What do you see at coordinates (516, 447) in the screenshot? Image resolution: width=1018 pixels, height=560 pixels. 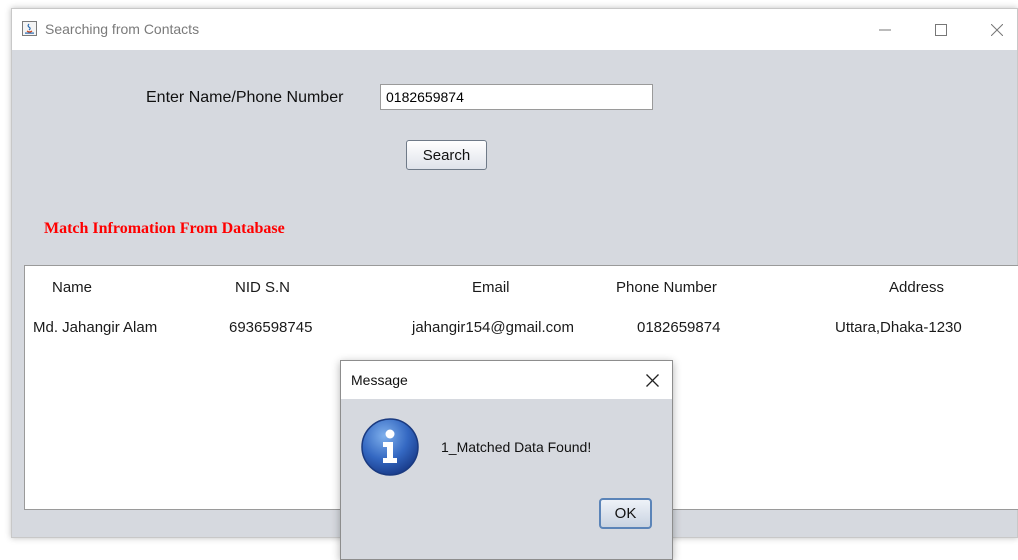 I see `dialog-message: 1_Matched Data Found!` at bounding box center [516, 447].